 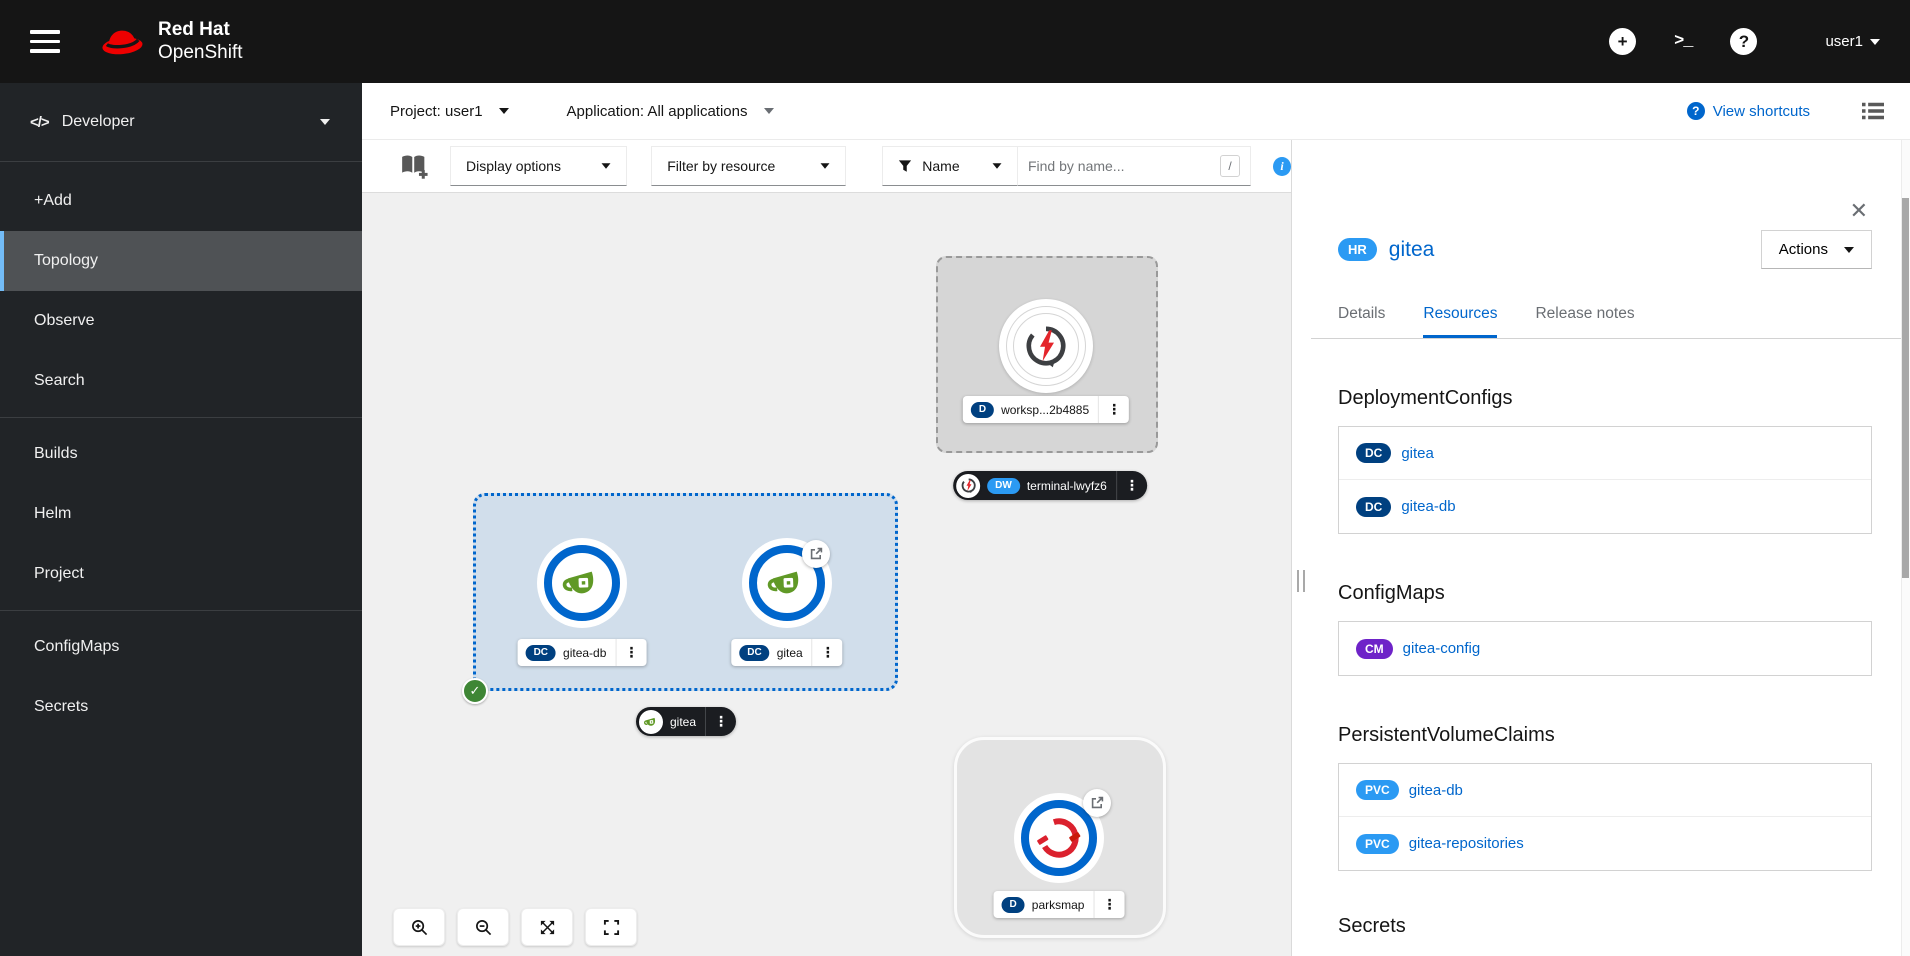 I want to click on help-icon: ?, so click(x=1744, y=41).